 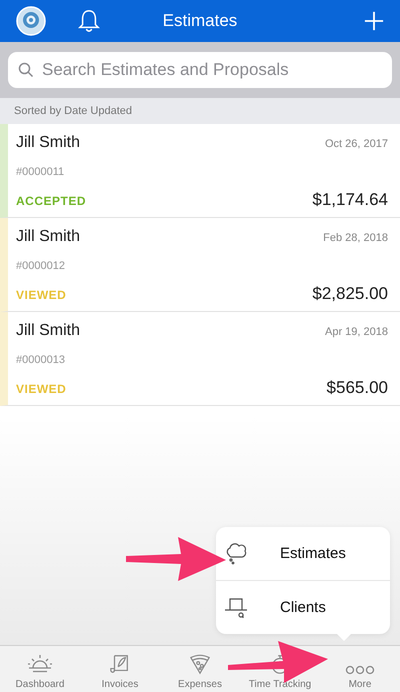 I want to click on estimate-row: Jill Smith Feb 28, 2018 #0000012 VIEWED $2,825.00, so click(x=200, y=265).